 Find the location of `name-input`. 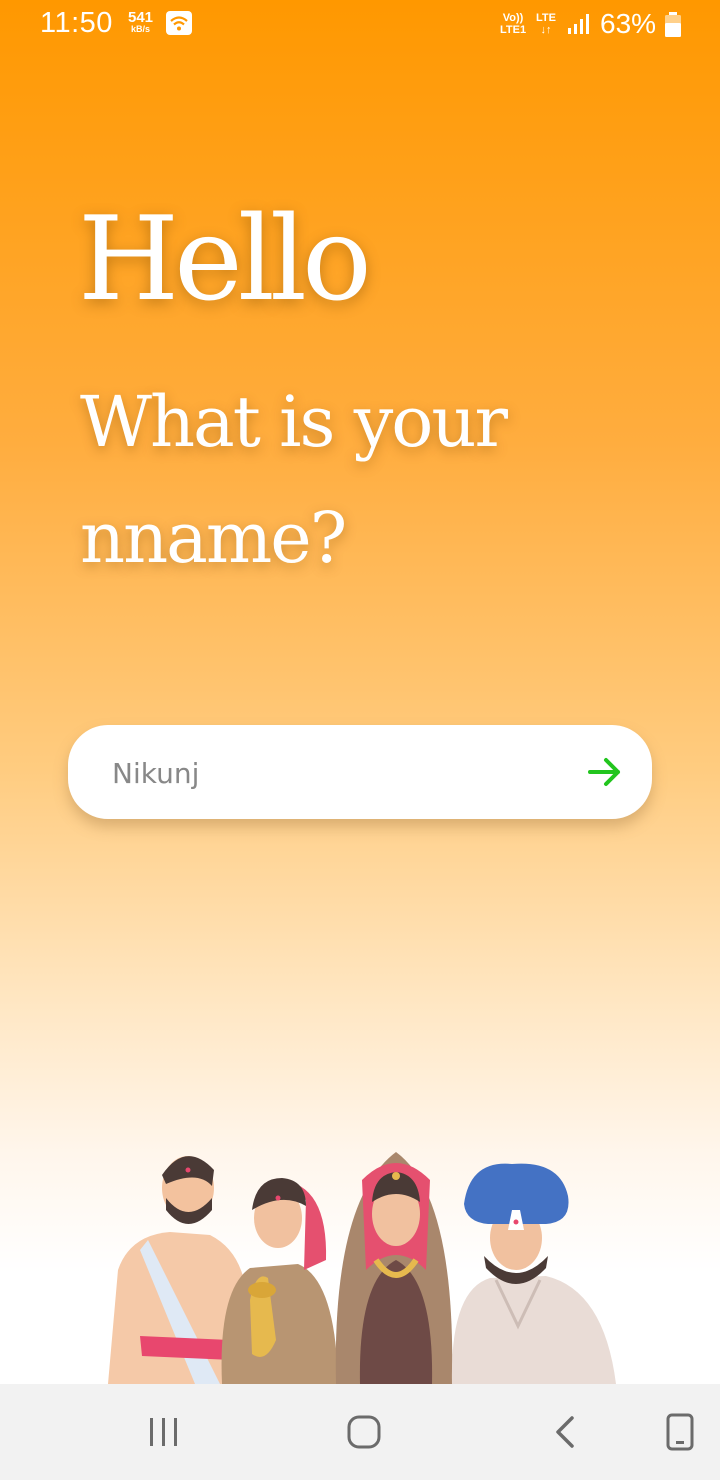

name-input is located at coordinates (332, 773).